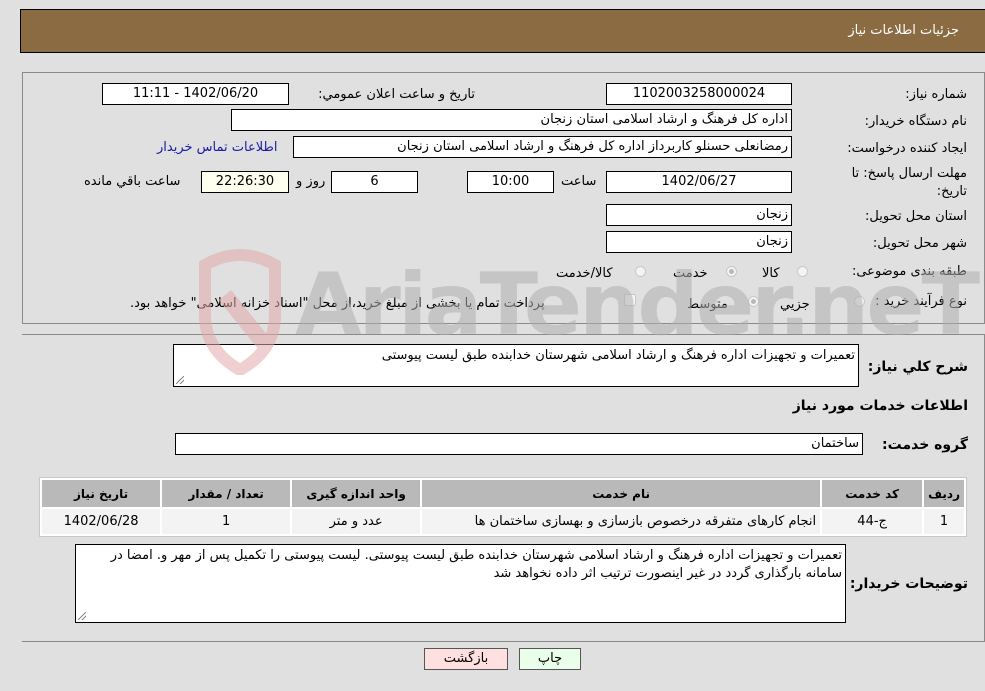 Image resolution: width=985 pixels, height=691 pixels. Describe the element at coordinates (903, 30) in the screenshot. I see `page-title: جزئیات اطلاعات نیاز` at that location.